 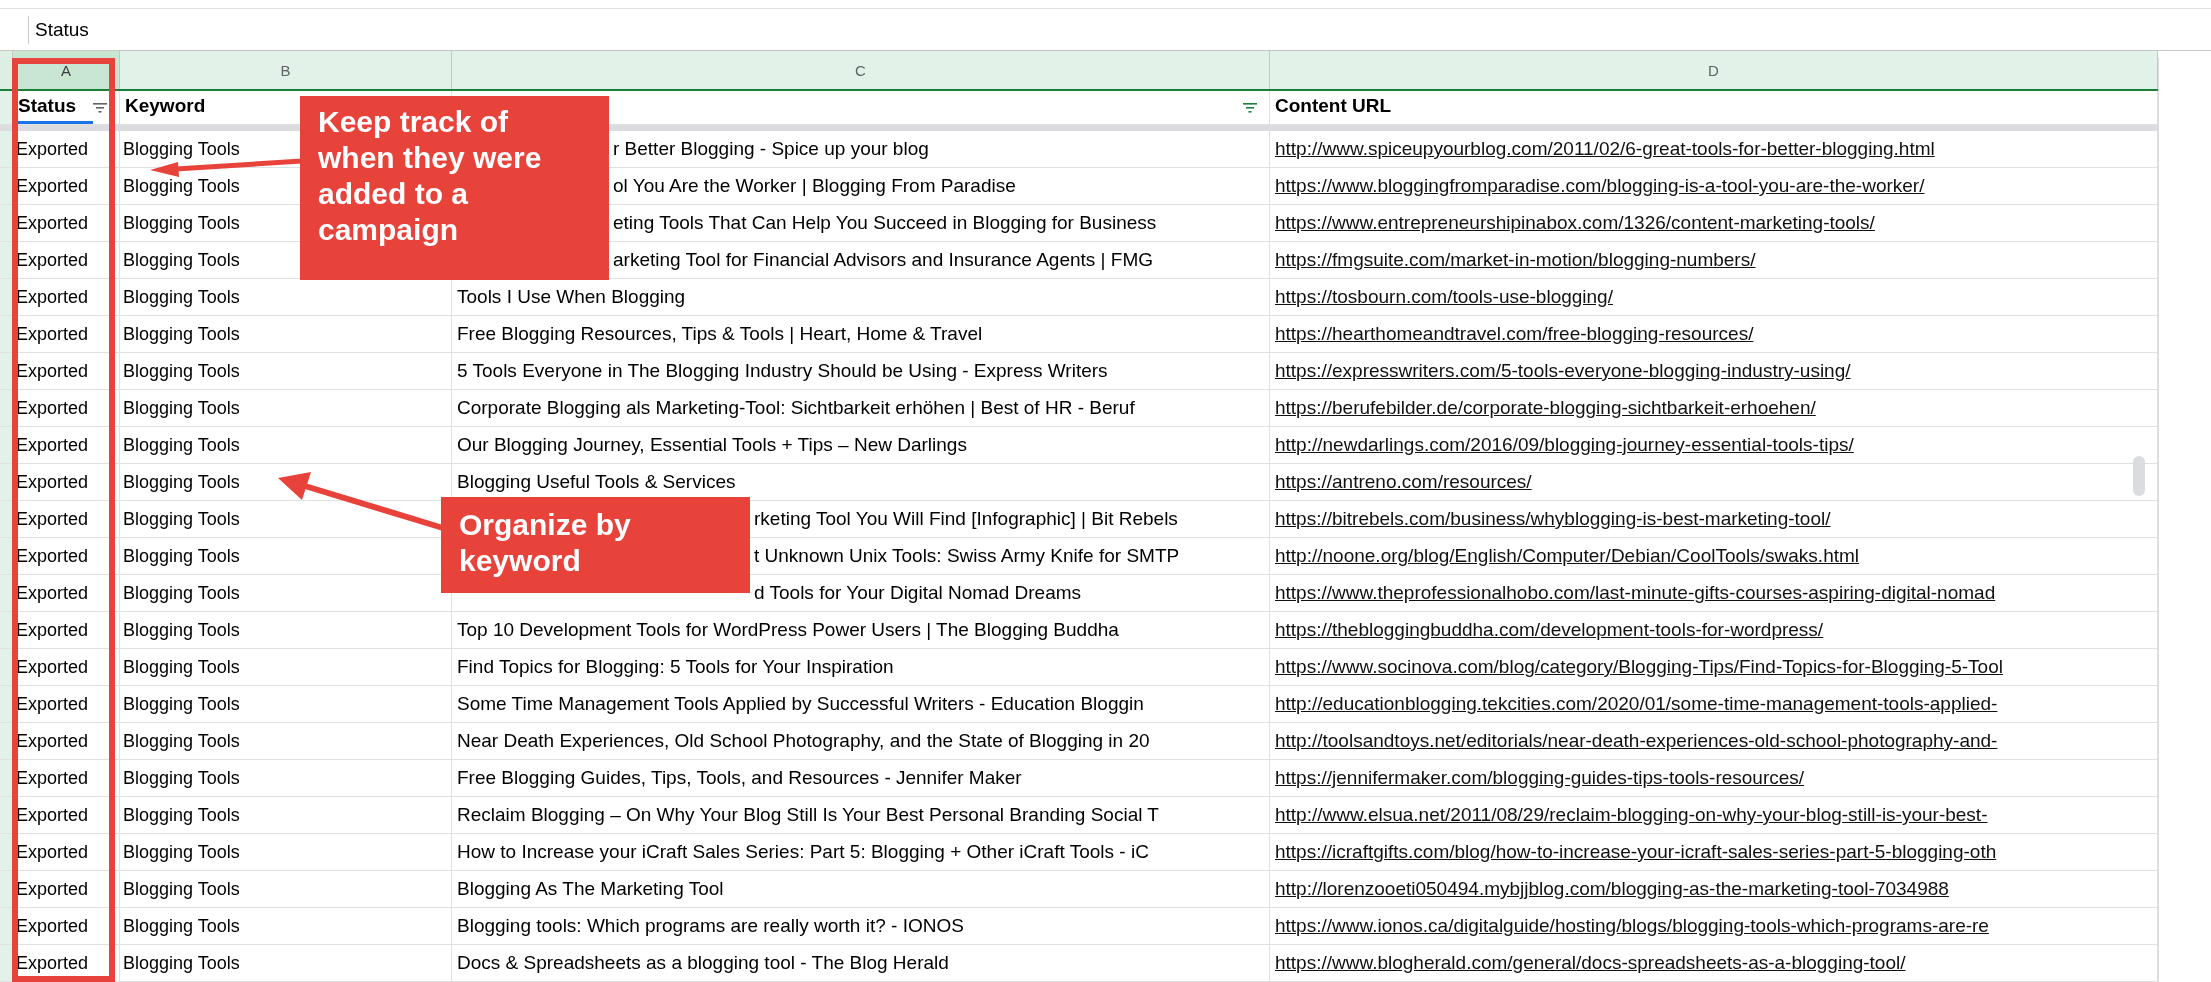 I want to click on column-title: Content URL, so click(x=1331, y=107).